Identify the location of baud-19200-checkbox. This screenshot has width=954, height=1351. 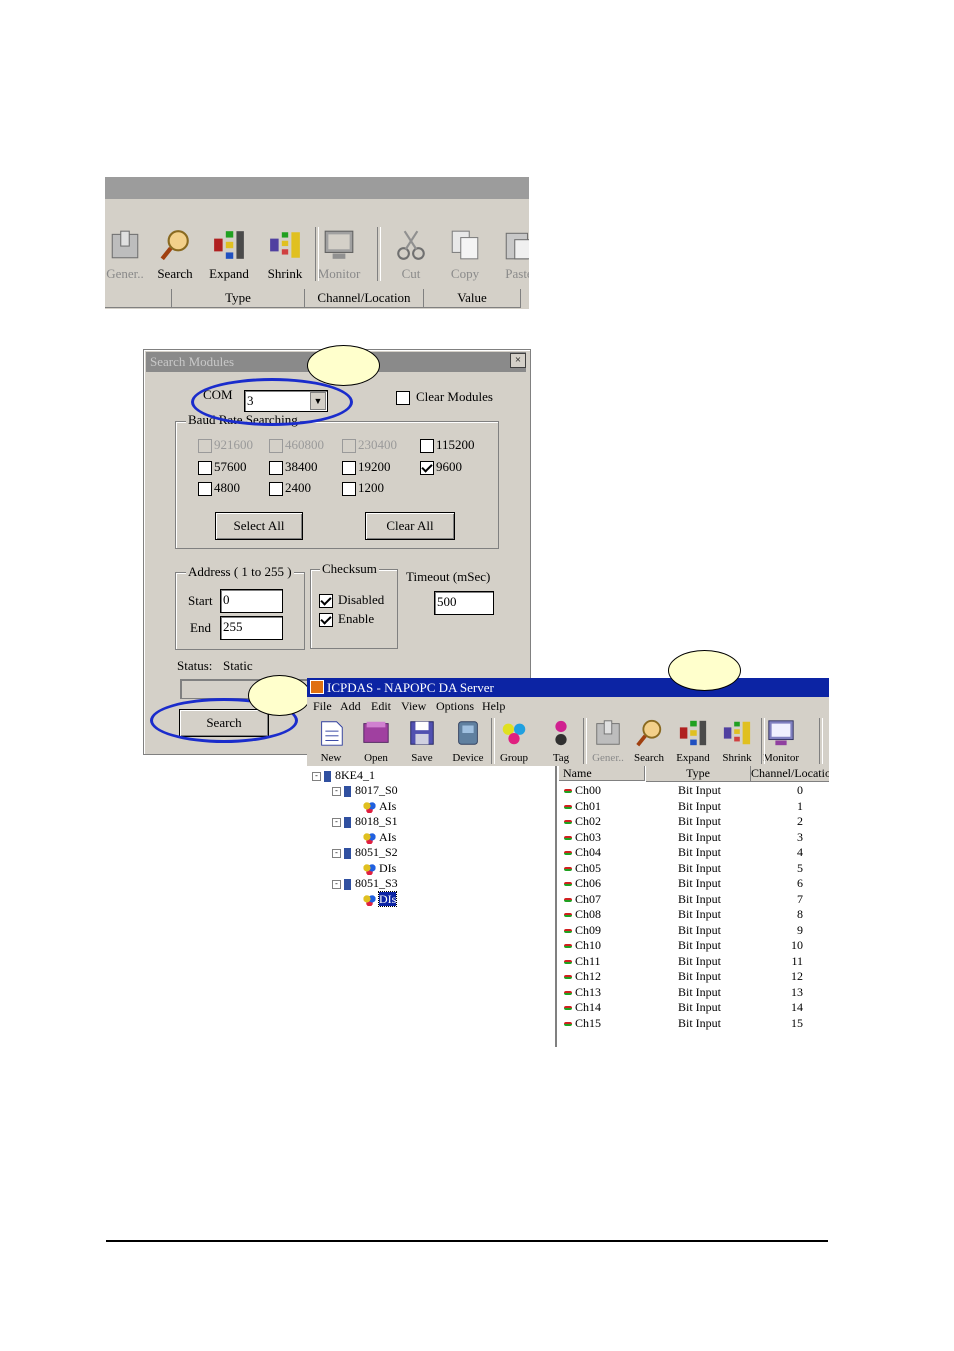
(349, 468).